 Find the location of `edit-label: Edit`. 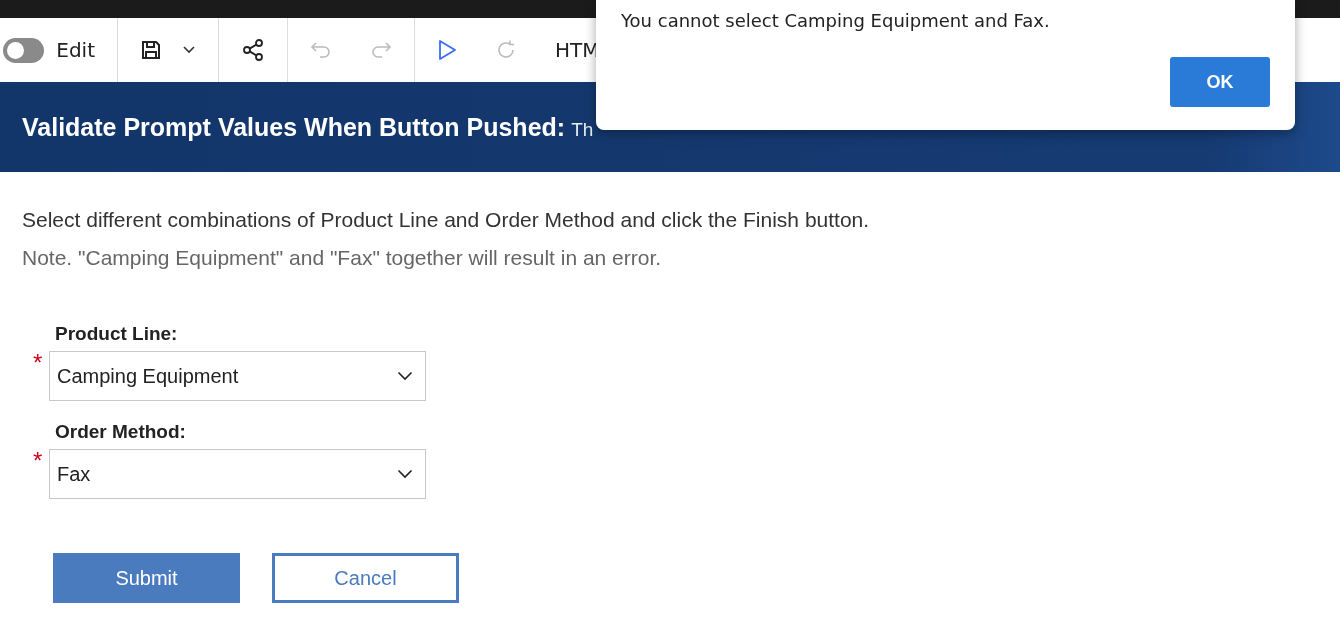

edit-label: Edit is located at coordinates (75, 50).